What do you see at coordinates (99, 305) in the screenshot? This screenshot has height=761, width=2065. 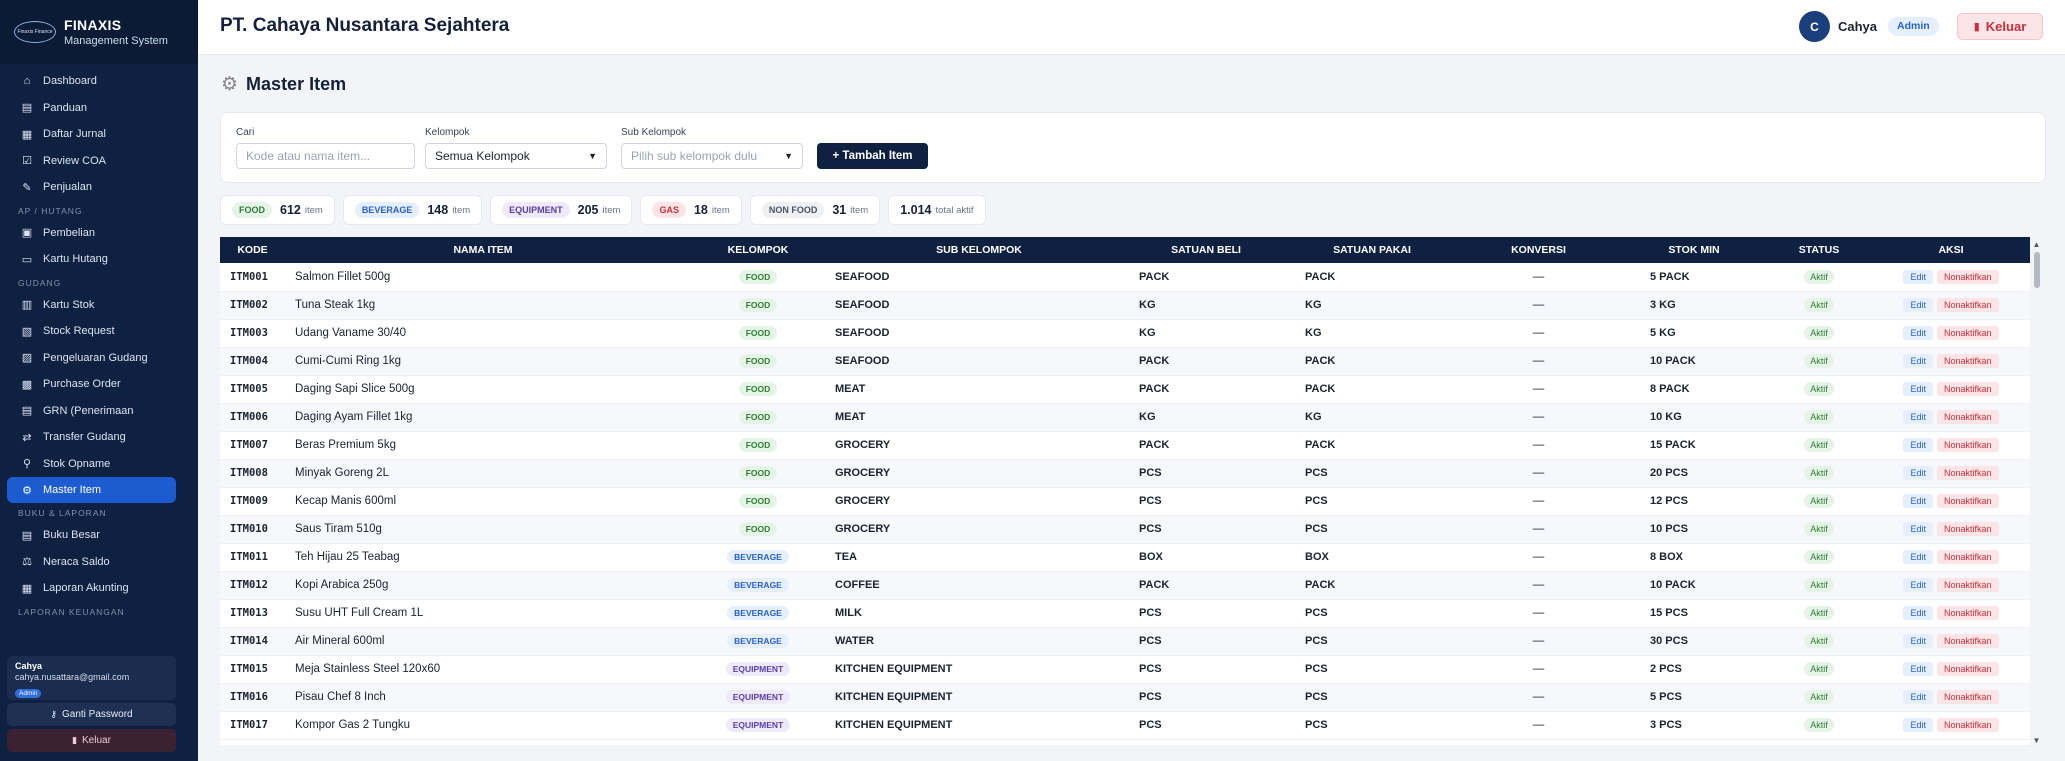 I see `sidebar-item-kartu-stok: ▥ Kartu Stok` at bounding box center [99, 305].